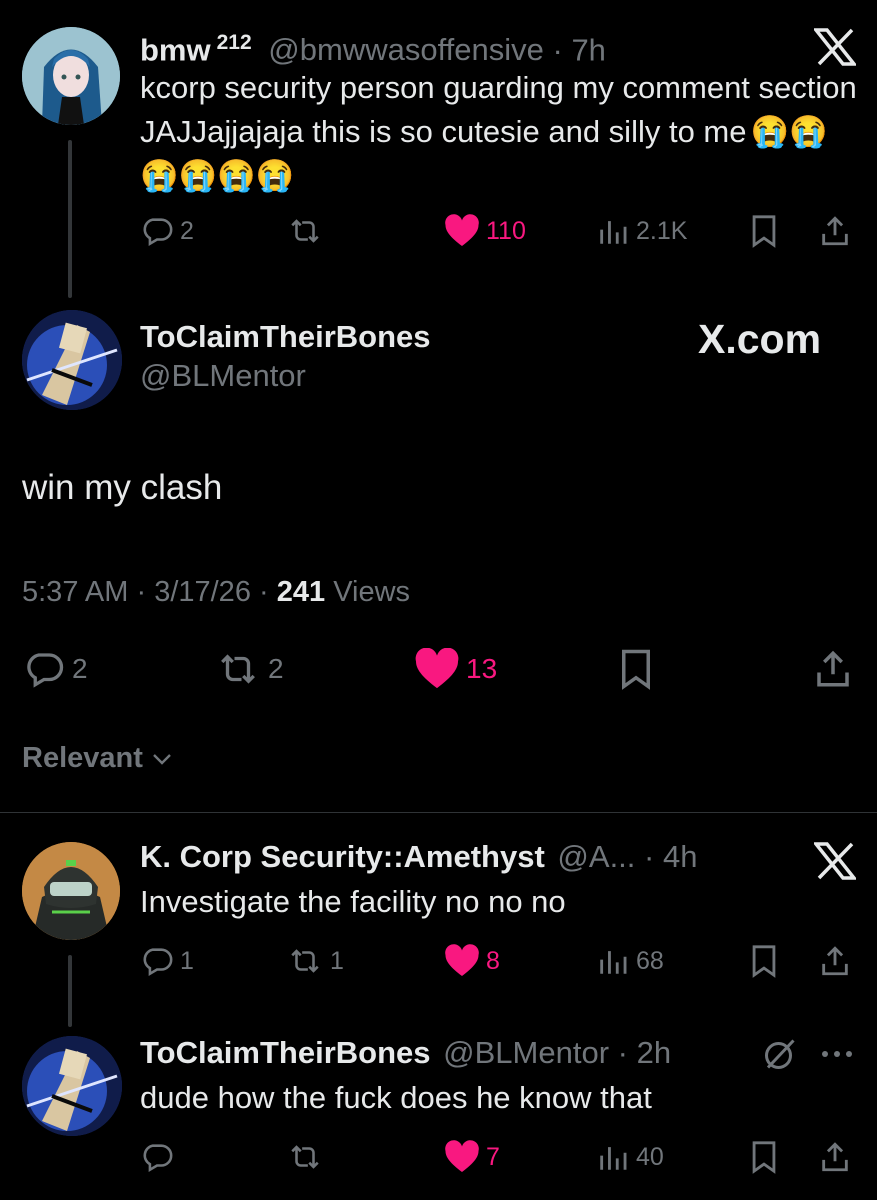  I want to click on main-meta: 5:37 AM · 3/17/26 · 241 Views, so click(216, 592).